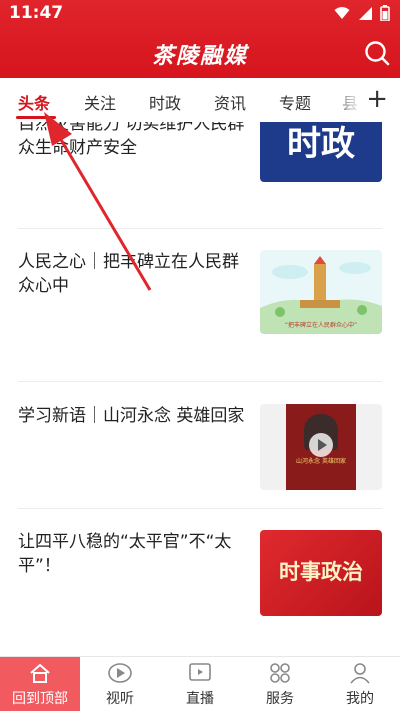 This screenshot has width=400, height=711. Describe the element at coordinates (200, 39) in the screenshot. I see `app-header: 11:47 茶陵融媒` at that location.